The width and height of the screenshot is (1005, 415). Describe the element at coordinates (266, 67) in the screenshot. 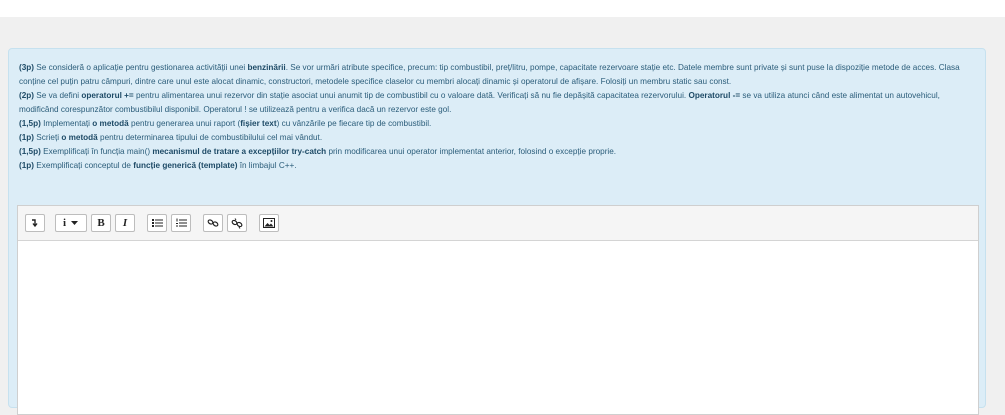

I see `question-bold-text: benzinării` at that location.